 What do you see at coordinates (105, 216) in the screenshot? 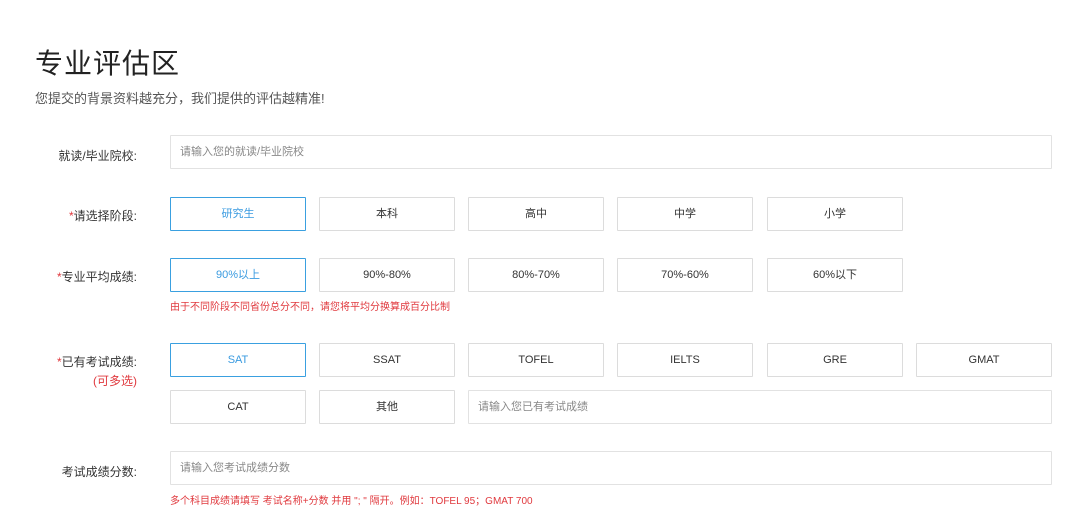
I see `stage-label-text: 请选择阶段:` at bounding box center [105, 216].